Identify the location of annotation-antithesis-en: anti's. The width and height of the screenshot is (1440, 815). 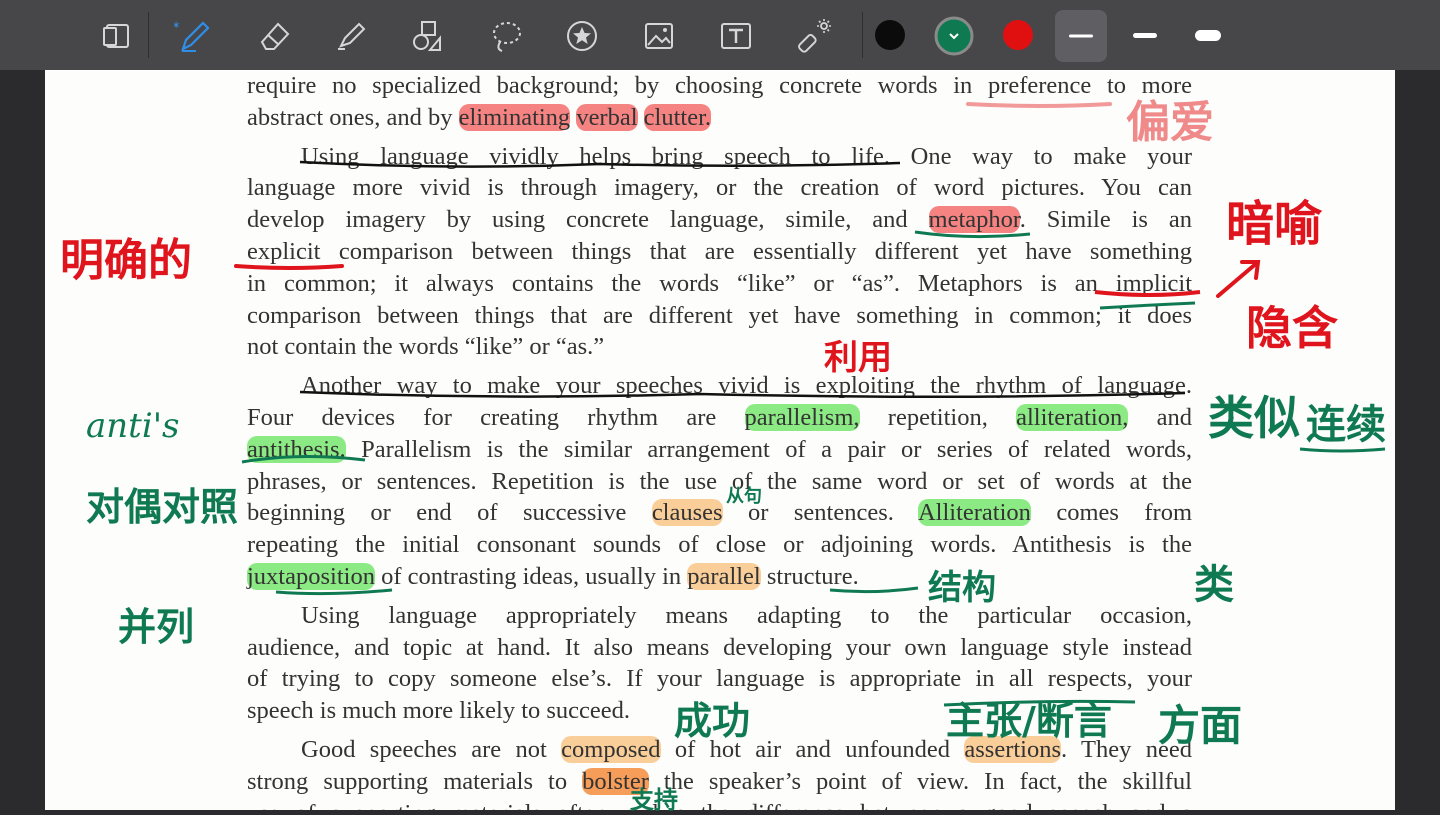
(133, 426).